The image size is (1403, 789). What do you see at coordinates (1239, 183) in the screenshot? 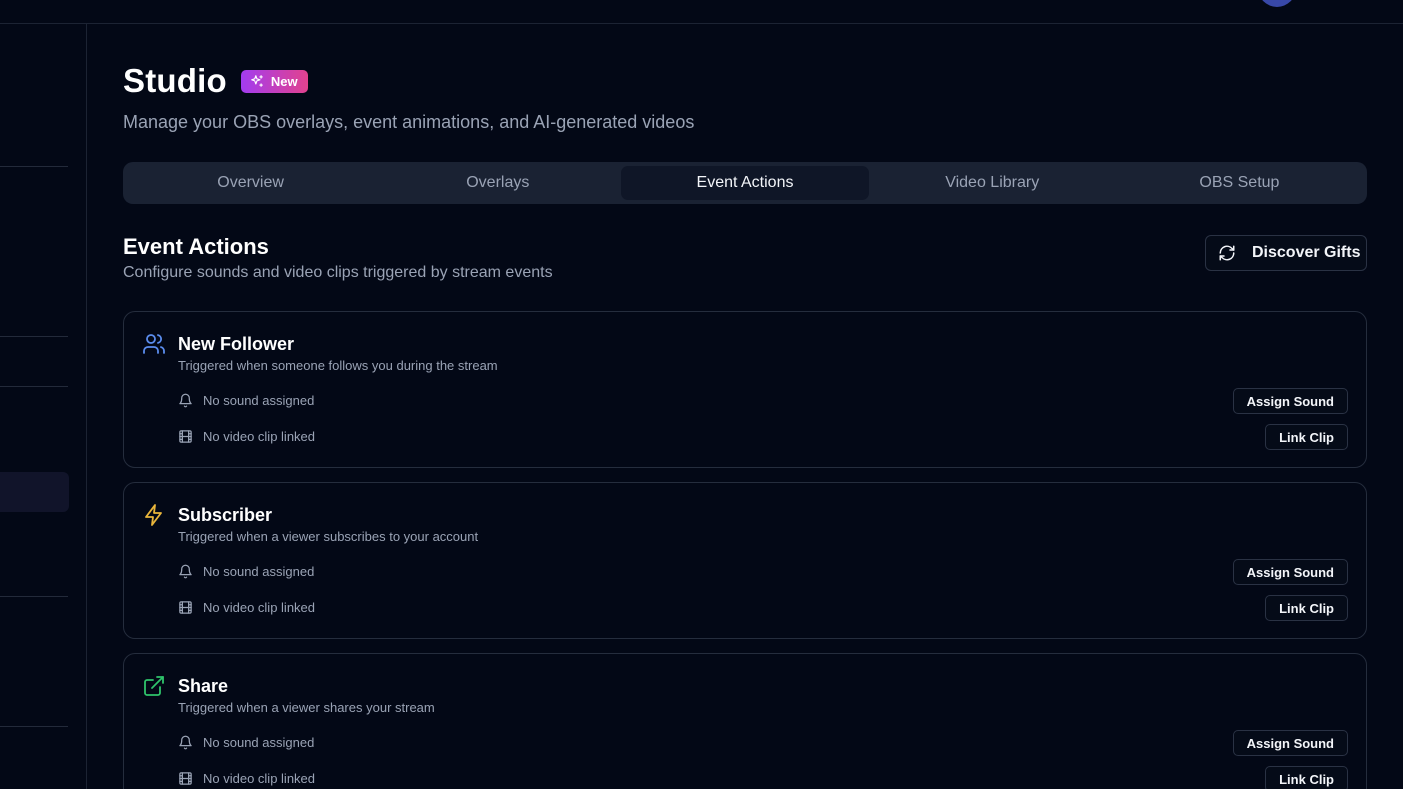
I see `tab-obs-setup: OBS Setup` at bounding box center [1239, 183].